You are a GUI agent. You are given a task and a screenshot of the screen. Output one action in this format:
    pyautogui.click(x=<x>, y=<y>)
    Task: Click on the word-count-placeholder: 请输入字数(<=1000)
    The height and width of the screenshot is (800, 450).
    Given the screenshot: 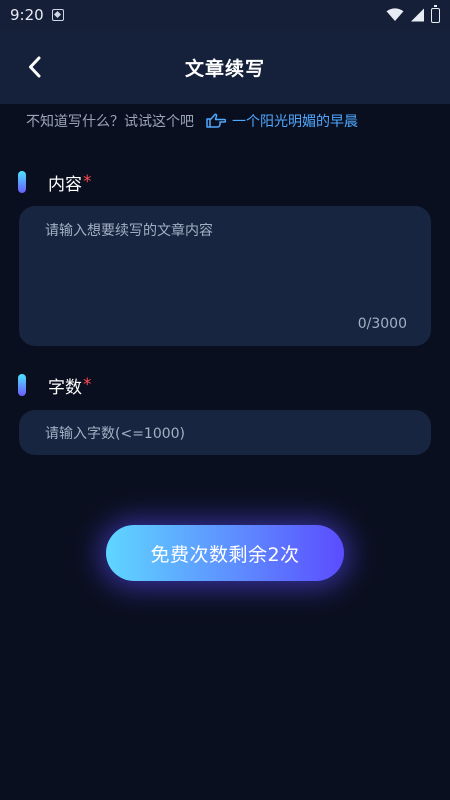 What is the action you would take?
    pyautogui.click(x=115, y=433)
    